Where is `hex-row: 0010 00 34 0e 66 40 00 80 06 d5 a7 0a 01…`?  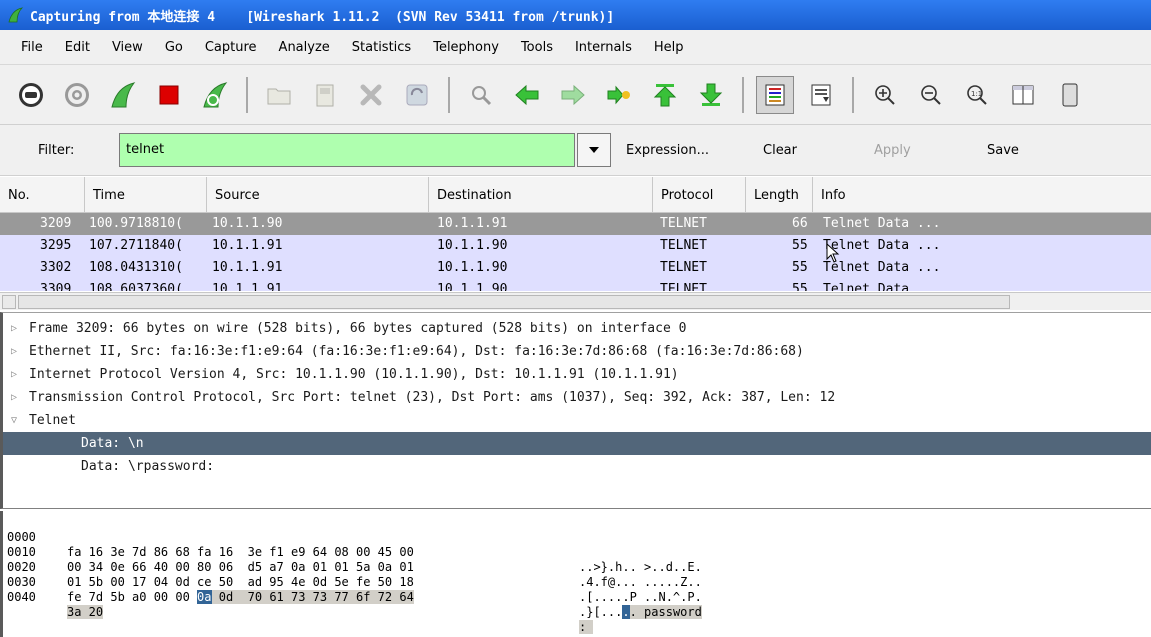 hex-row: 0010 00 34 0e 66 40 00 80 06 d5 a7 0a 01… is located at coordinates (354, 559).